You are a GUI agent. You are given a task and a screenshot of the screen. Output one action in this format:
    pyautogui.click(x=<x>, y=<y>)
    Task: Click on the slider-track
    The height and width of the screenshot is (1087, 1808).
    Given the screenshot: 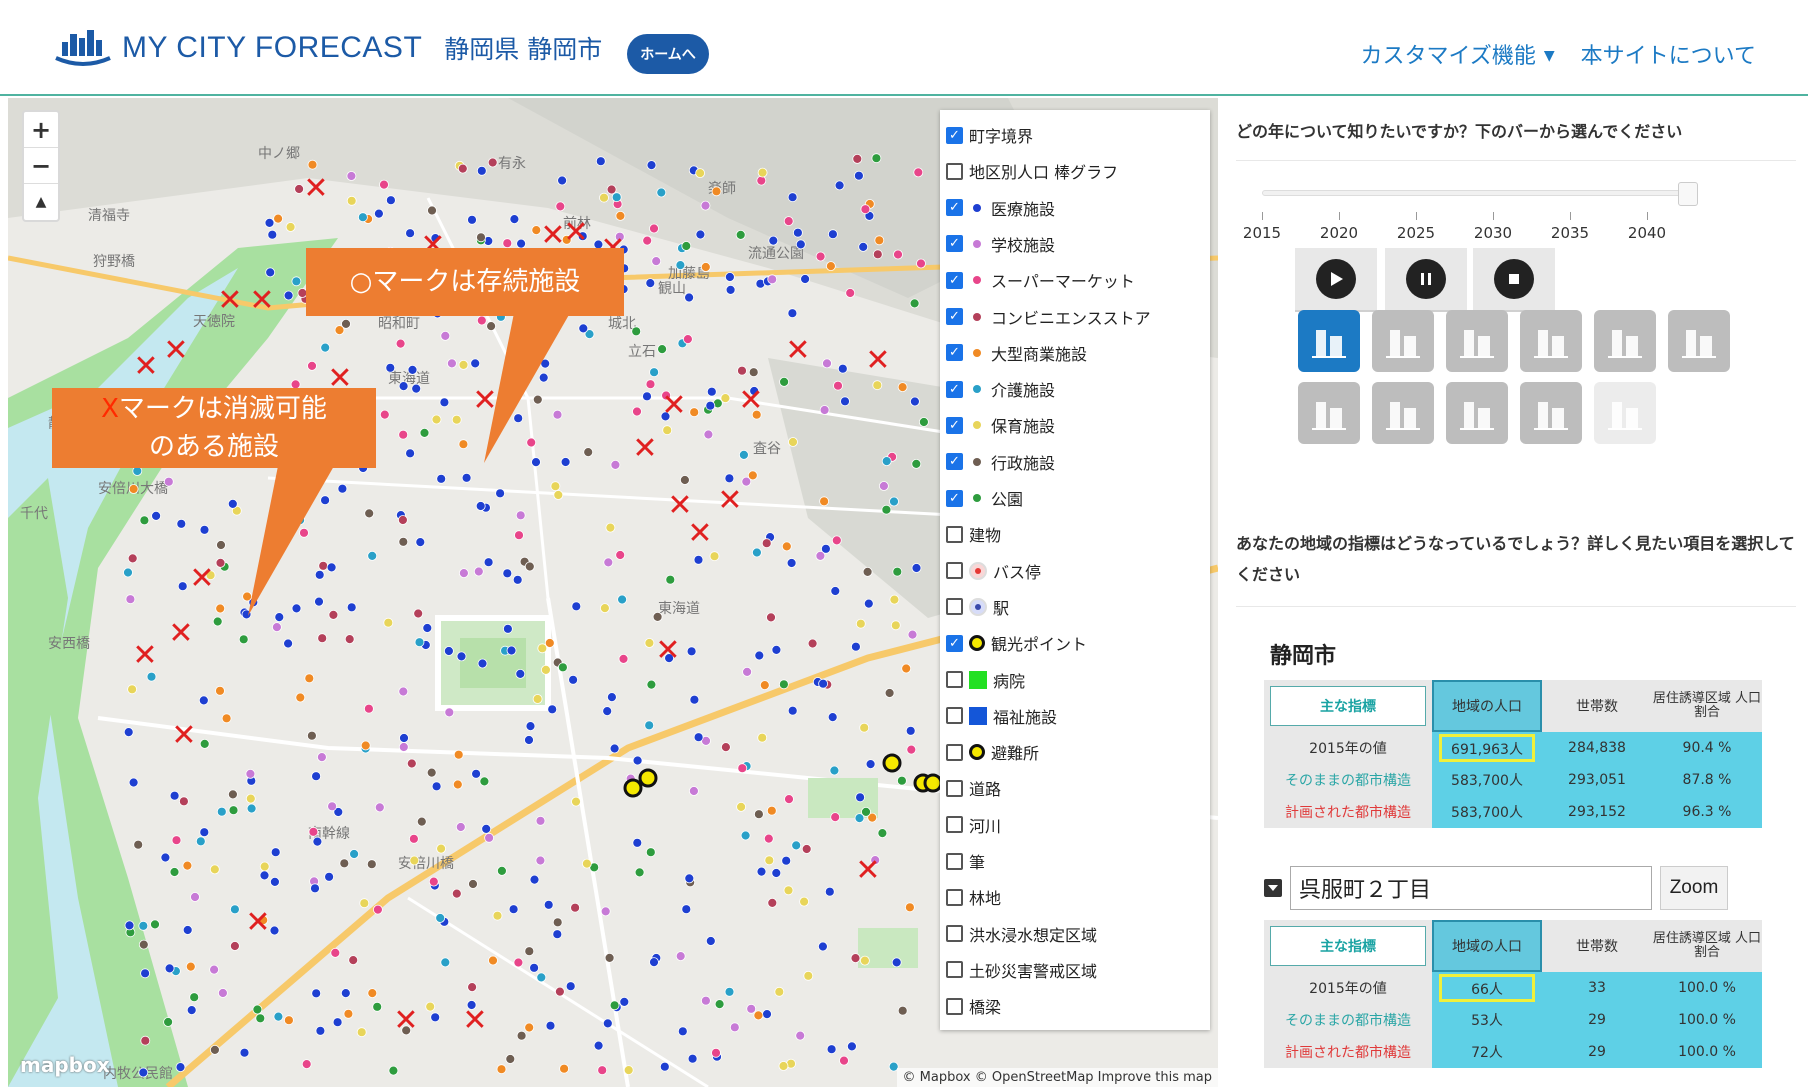 What is the action you would take?
    pyautogui.click(x=1475, y=193)
    